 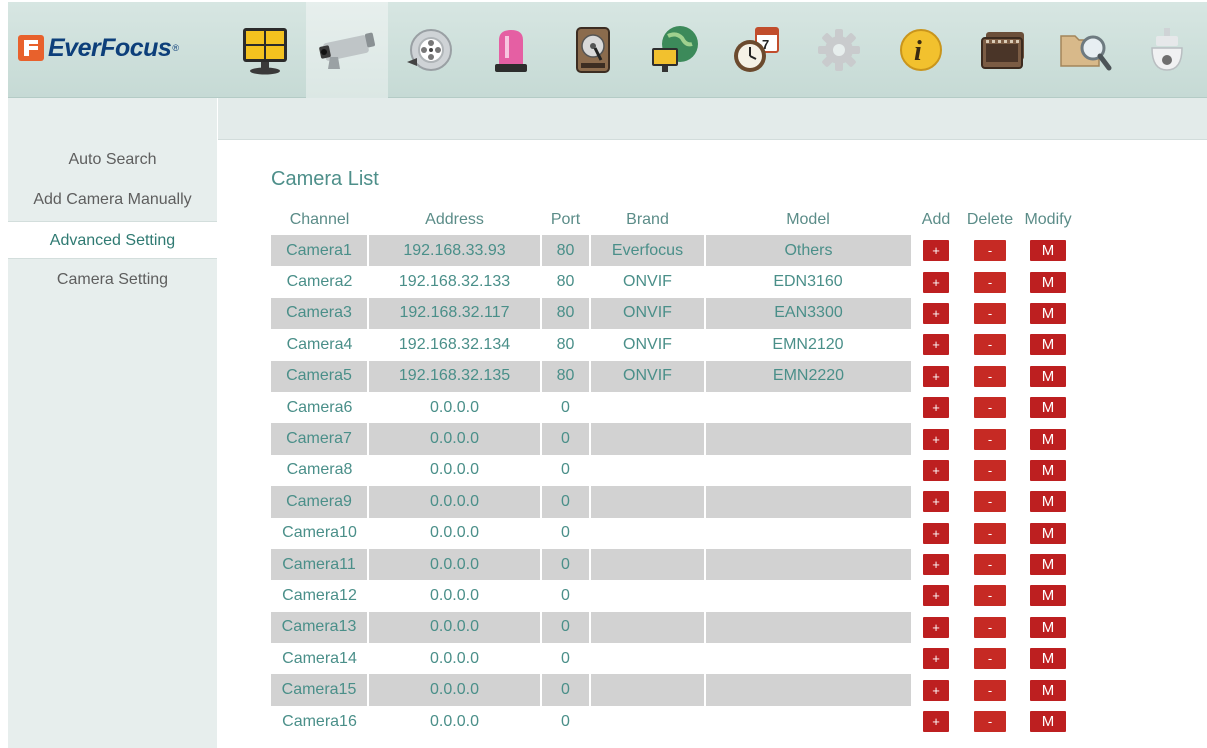 I want to click on settings-gear-icon, so click(x=839, y=50).